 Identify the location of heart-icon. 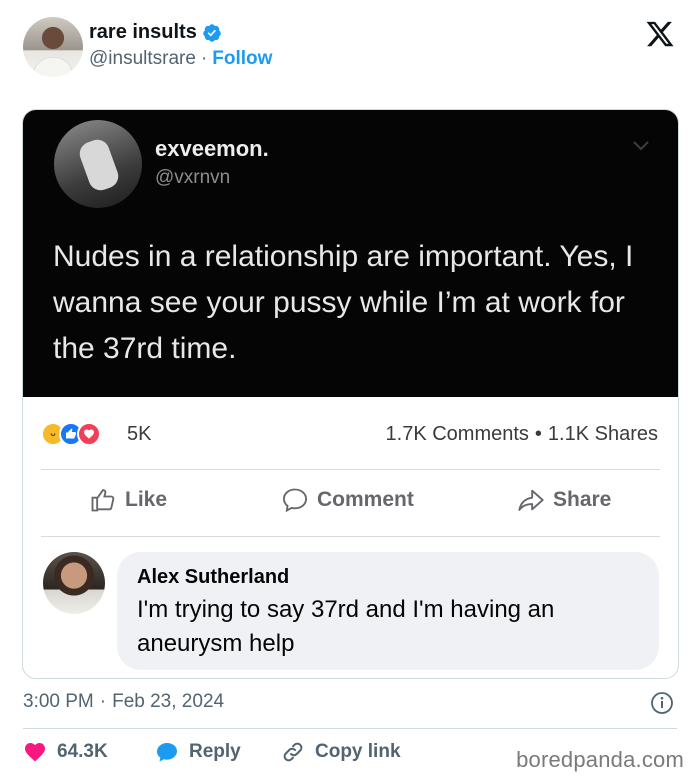
(35, 752).